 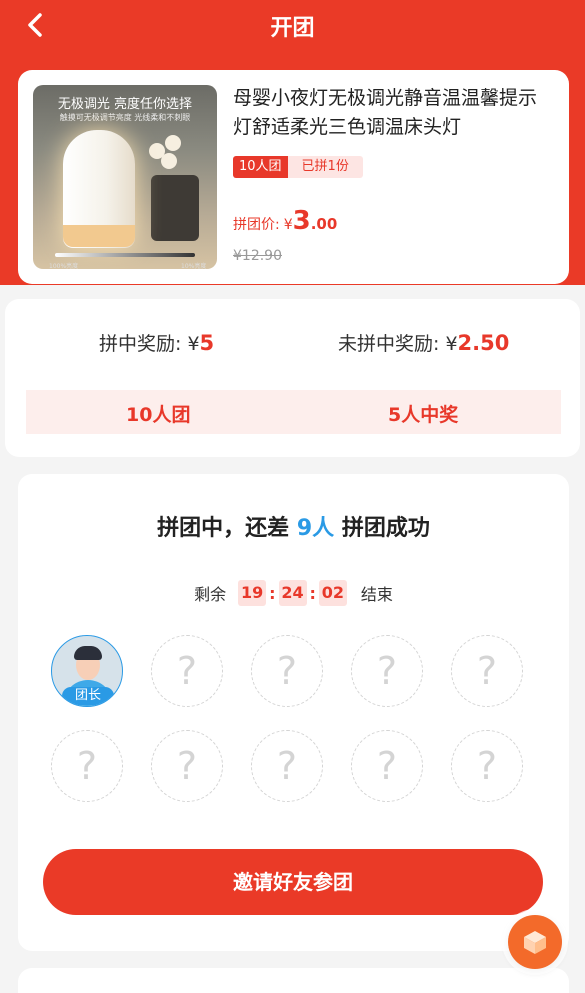 What do you see at coordinates (88, 653) in the screenshot?
I see `avatar-hair` at bounding box center [88, 653].